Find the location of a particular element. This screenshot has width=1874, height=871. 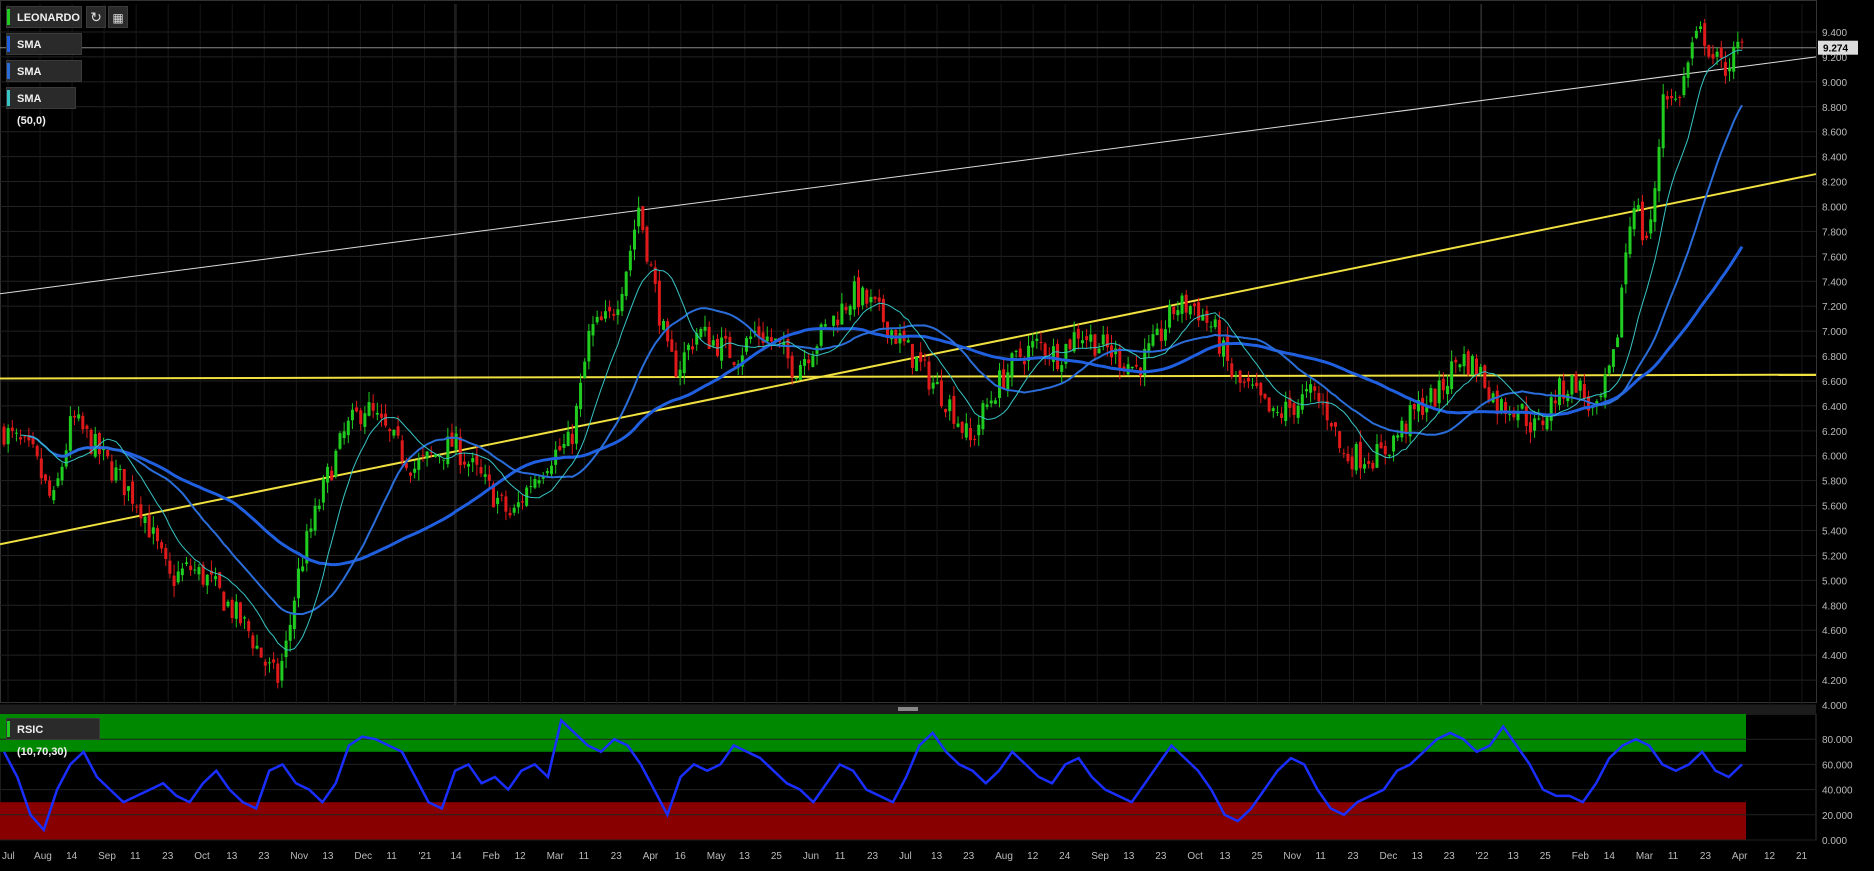

x-tick-label: Apr is located at coordinates (1740, 856).